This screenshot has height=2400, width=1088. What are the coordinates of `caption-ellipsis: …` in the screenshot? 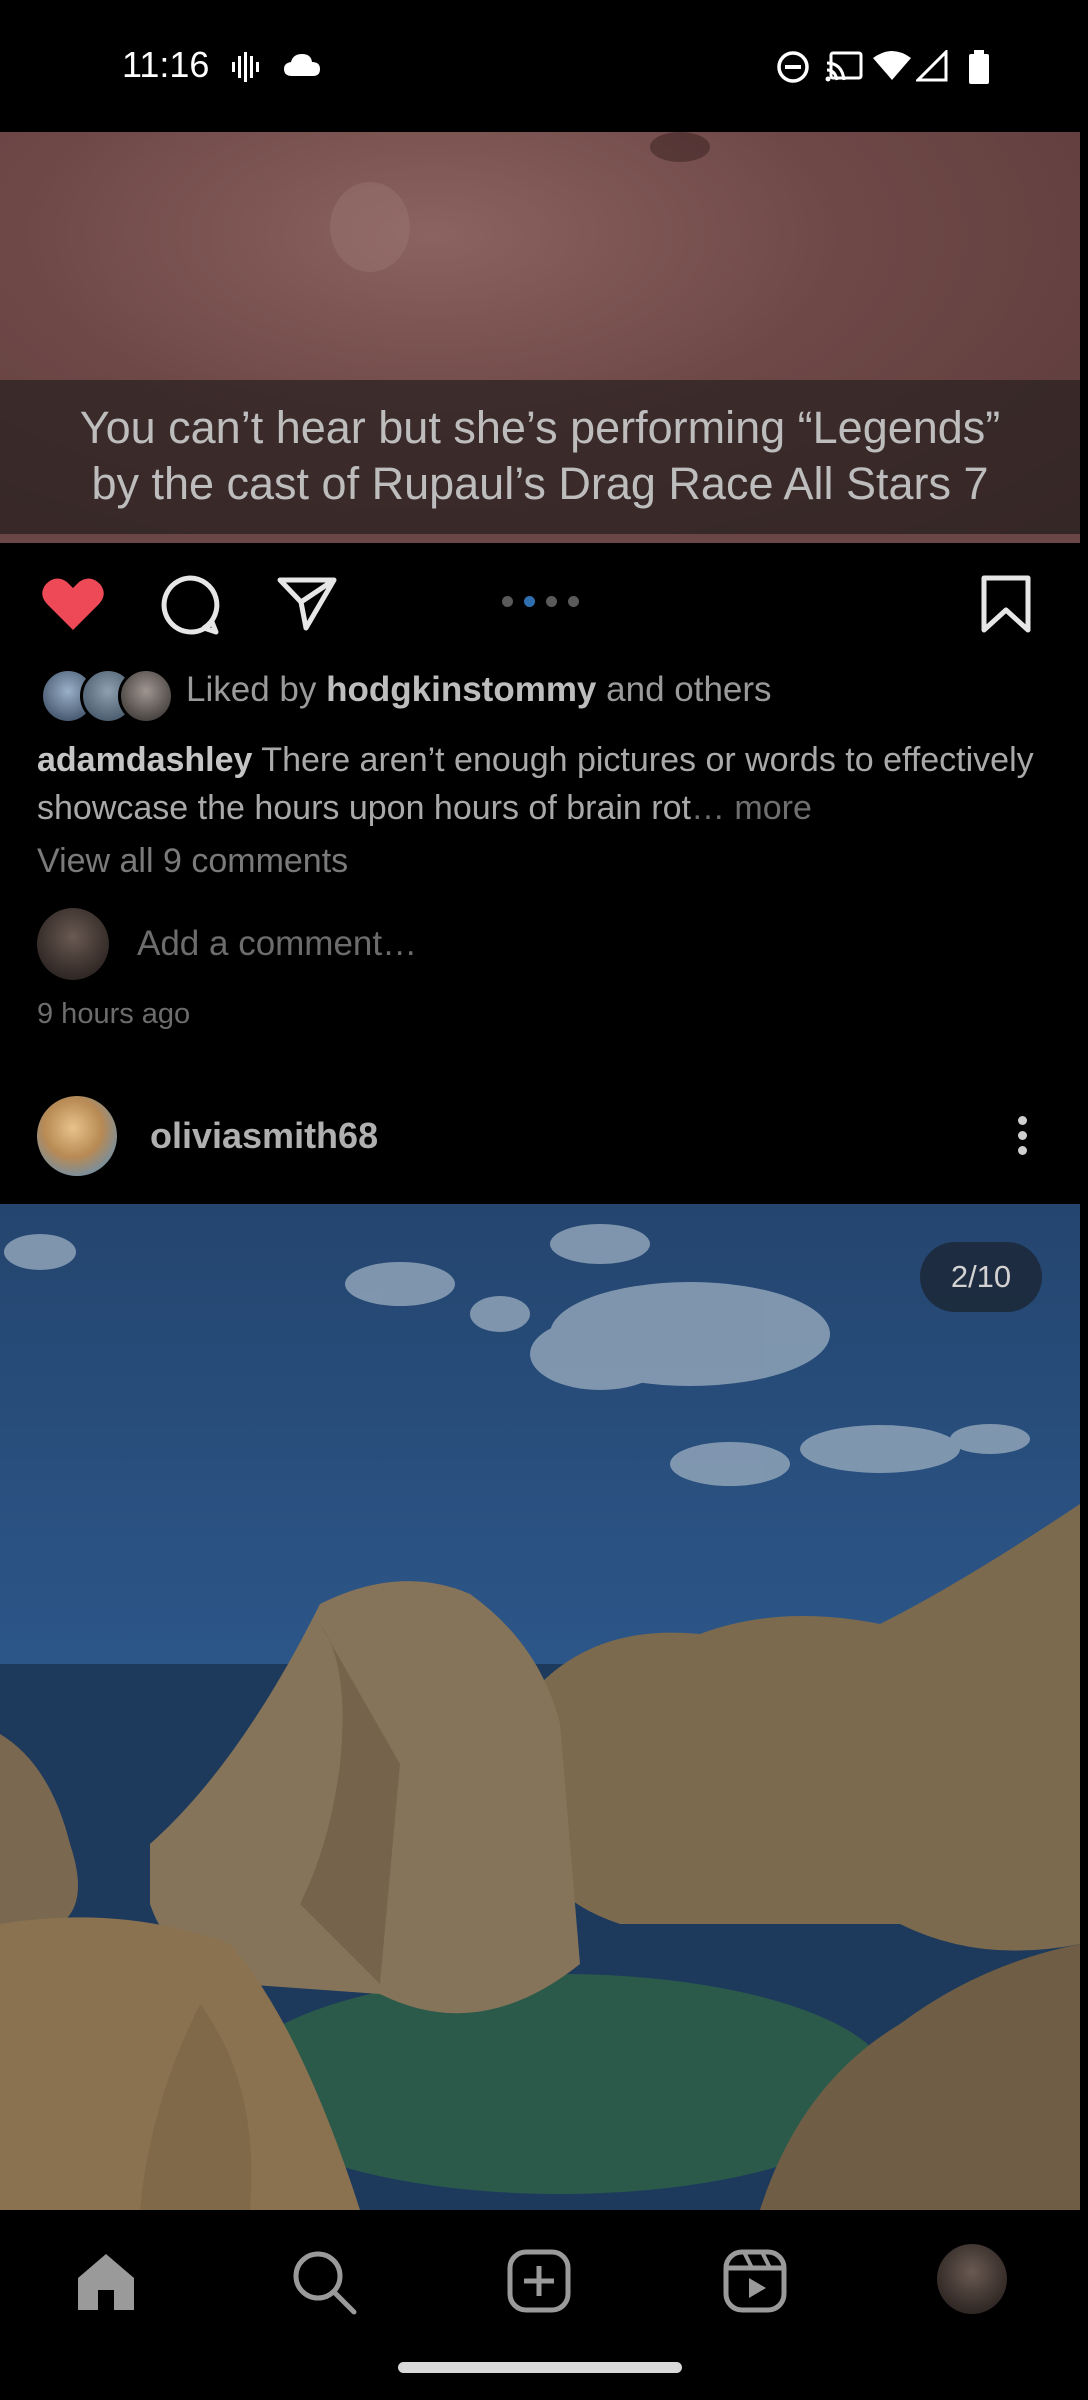 It's located at (707, 808).